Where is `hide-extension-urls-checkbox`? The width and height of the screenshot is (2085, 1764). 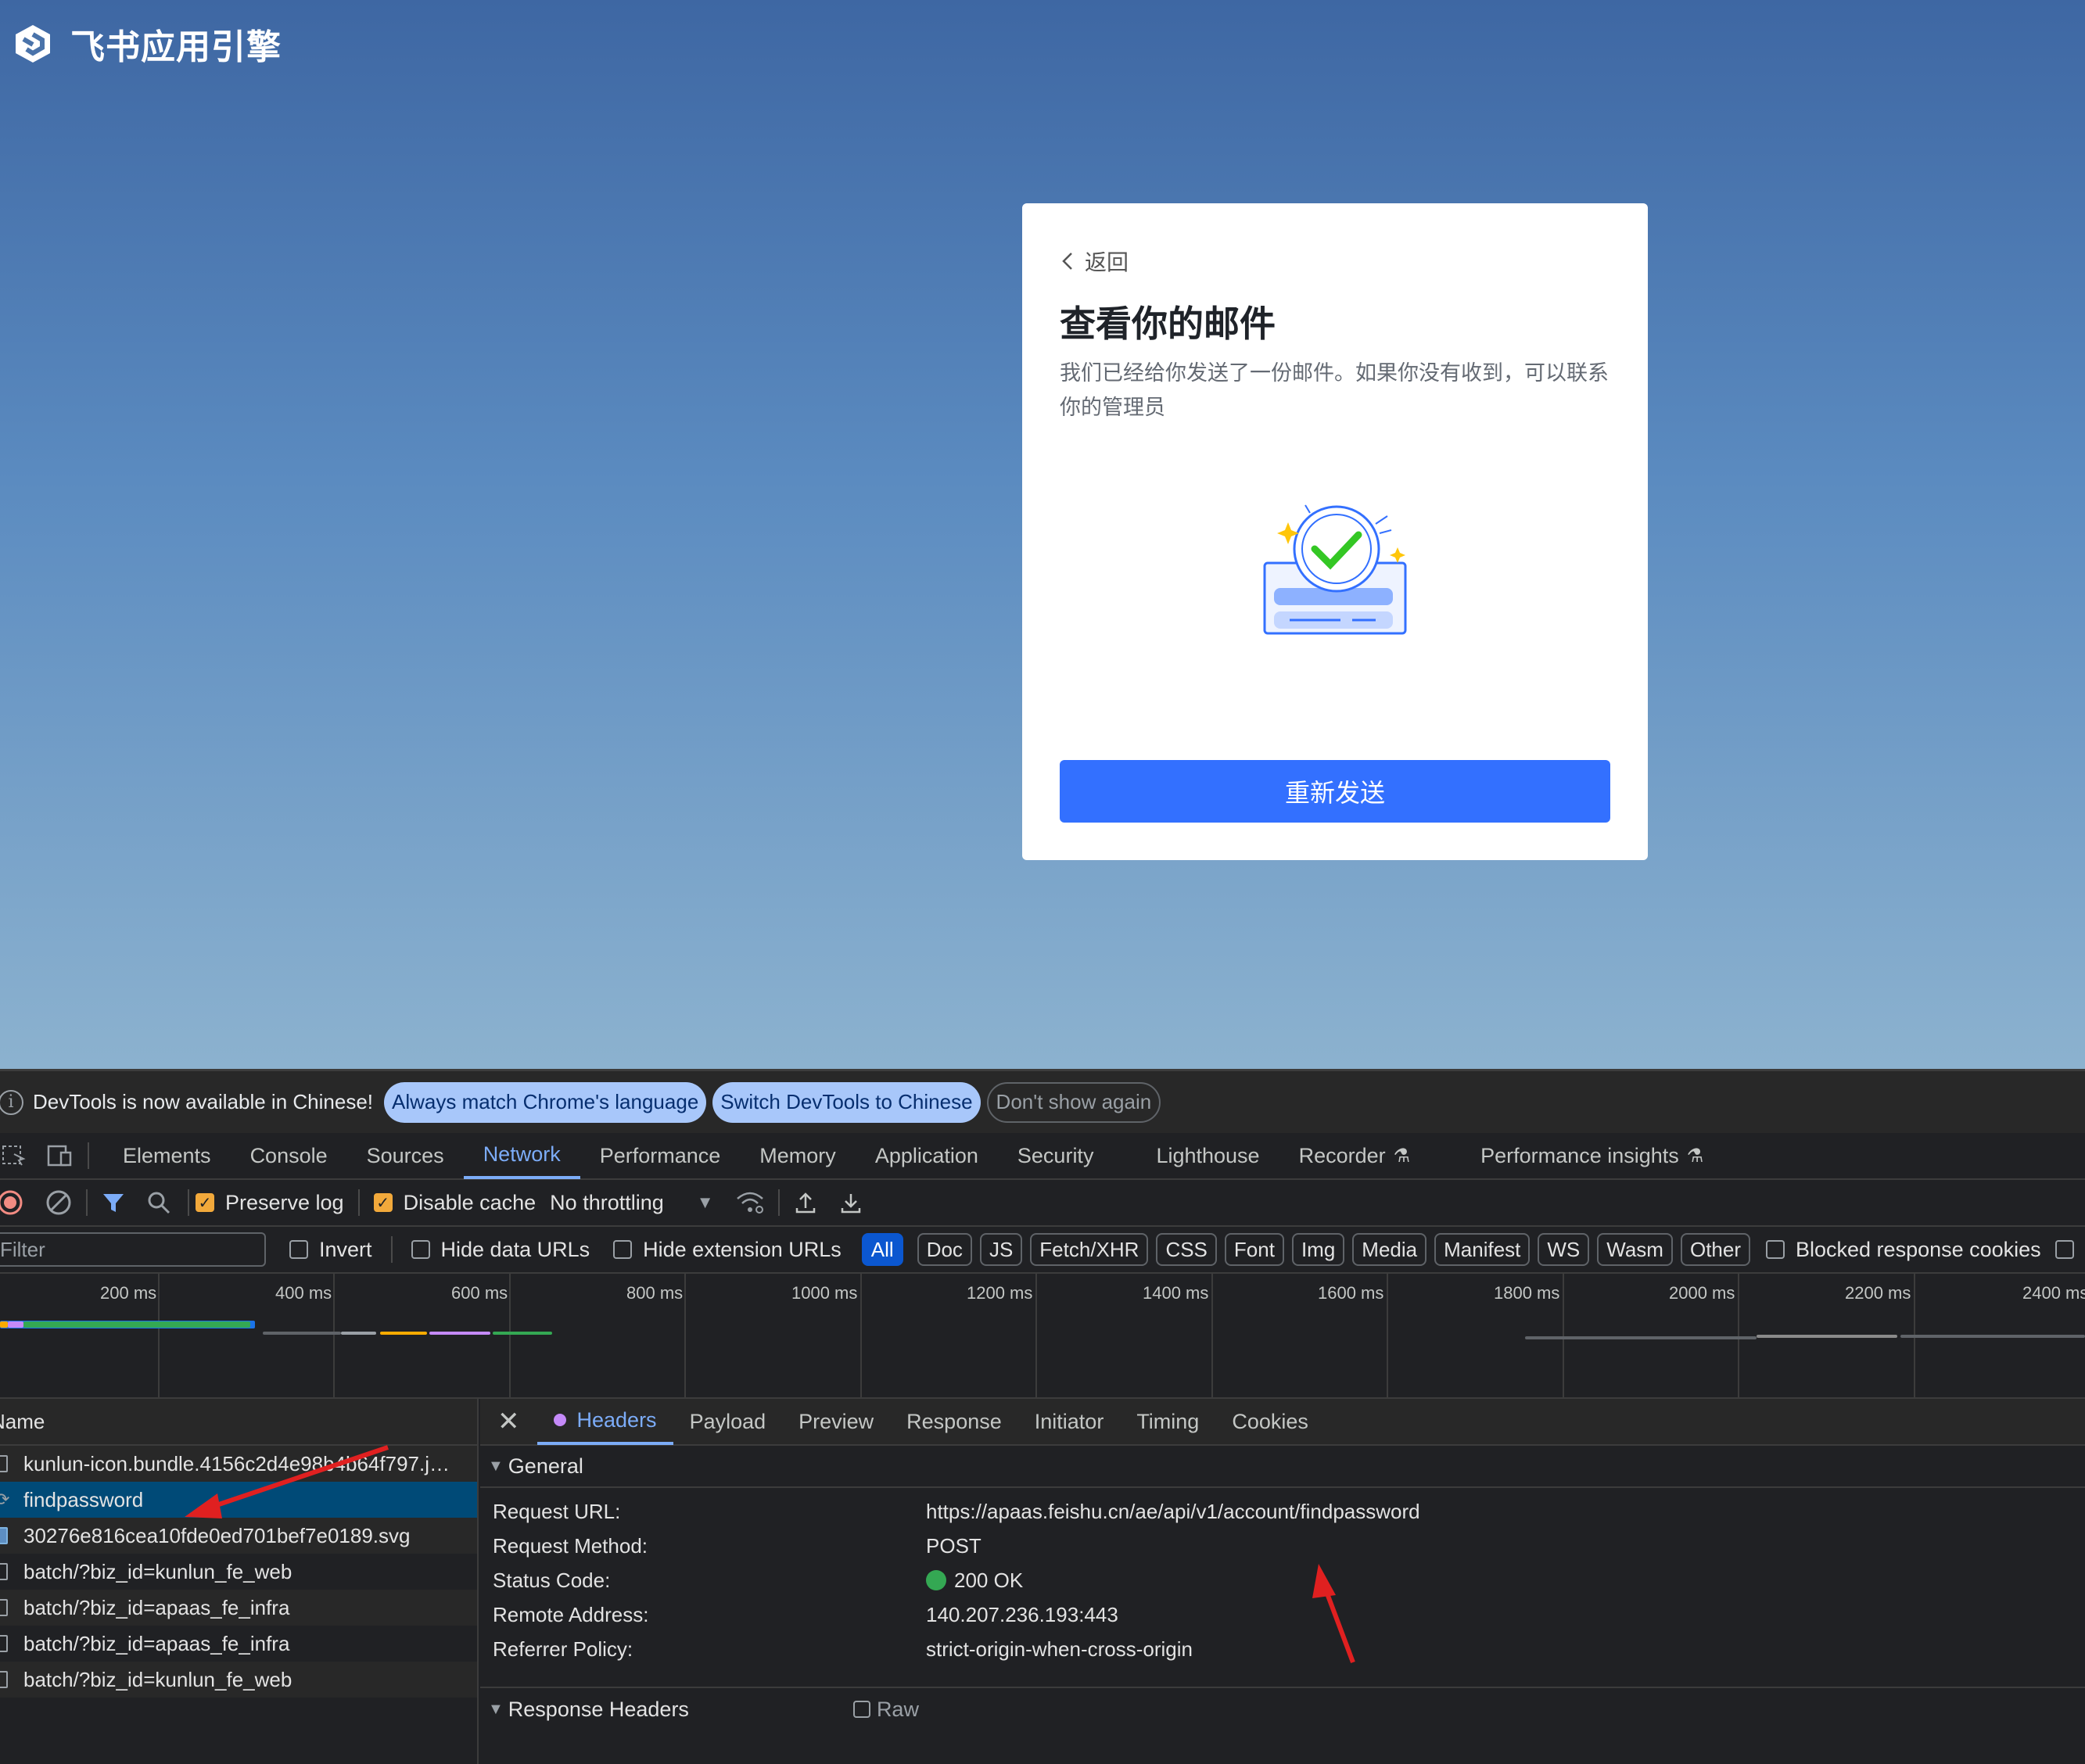
hide-extension-urls-checkbox is located at coordinates (623, 1249).